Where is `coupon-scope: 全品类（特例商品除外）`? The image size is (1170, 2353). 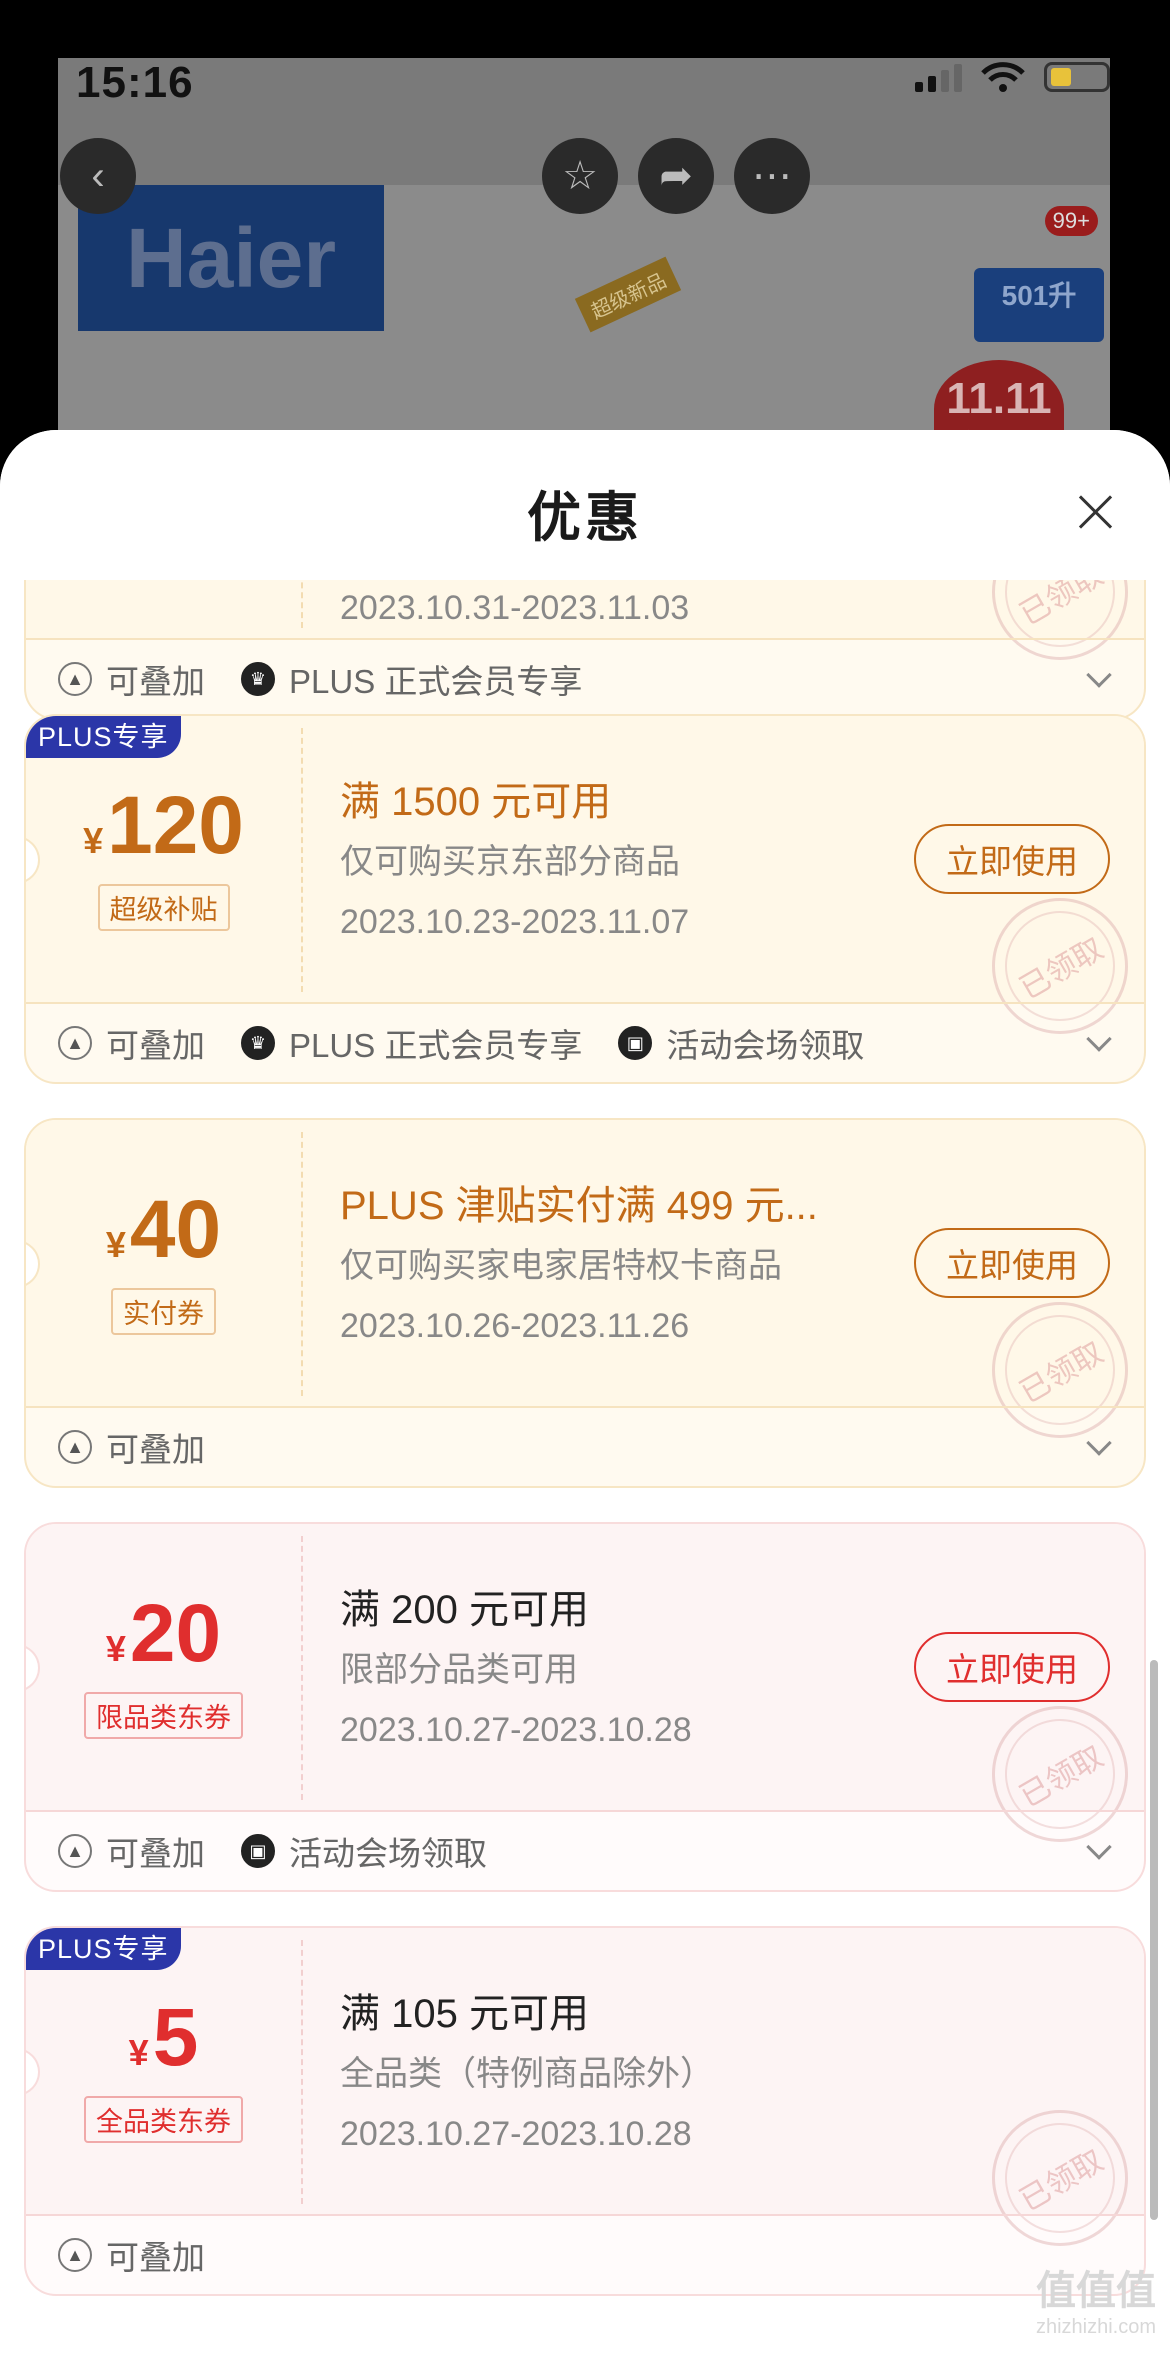 coupon-scope: 全品类（特例商品除外） is located at coordinates (527, 2074).